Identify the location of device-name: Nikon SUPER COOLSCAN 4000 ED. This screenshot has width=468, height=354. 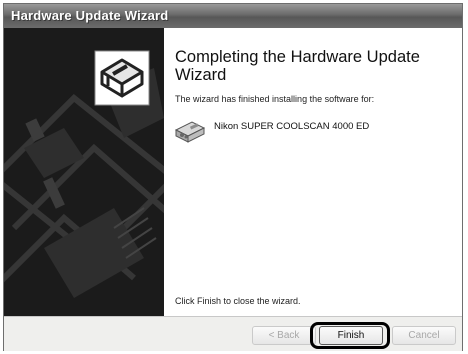
(292, 126).